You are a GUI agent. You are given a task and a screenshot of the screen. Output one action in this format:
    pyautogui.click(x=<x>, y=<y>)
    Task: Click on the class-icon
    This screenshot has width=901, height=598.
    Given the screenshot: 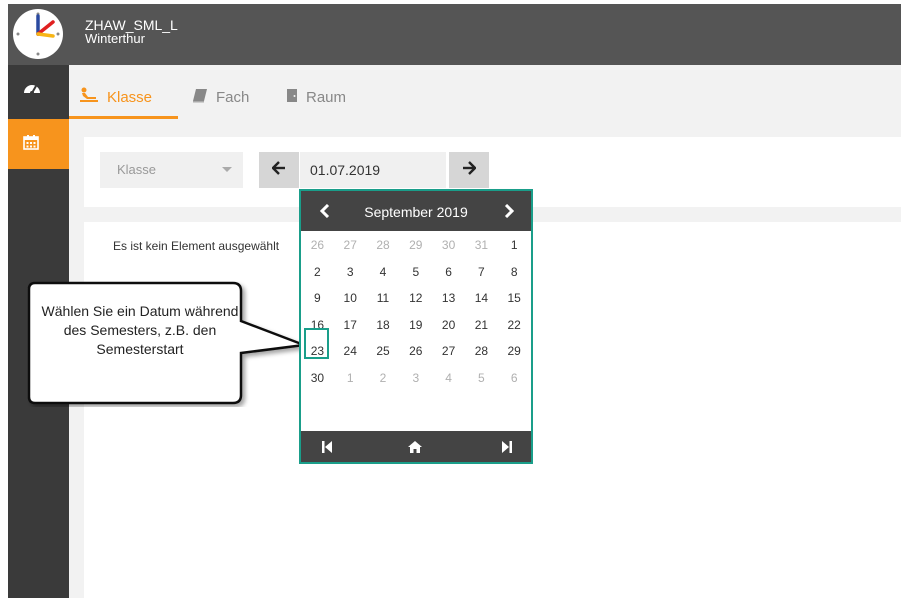 What is the action you would take?
    pyautogui.click(x=89, y=97)
    